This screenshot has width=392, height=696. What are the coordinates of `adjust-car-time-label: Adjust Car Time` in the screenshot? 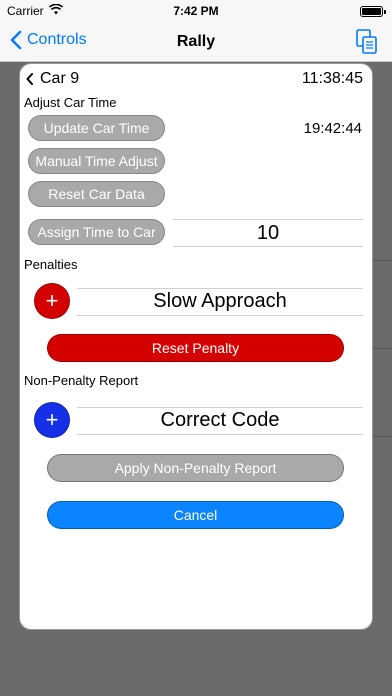 It's located at (70, 102).